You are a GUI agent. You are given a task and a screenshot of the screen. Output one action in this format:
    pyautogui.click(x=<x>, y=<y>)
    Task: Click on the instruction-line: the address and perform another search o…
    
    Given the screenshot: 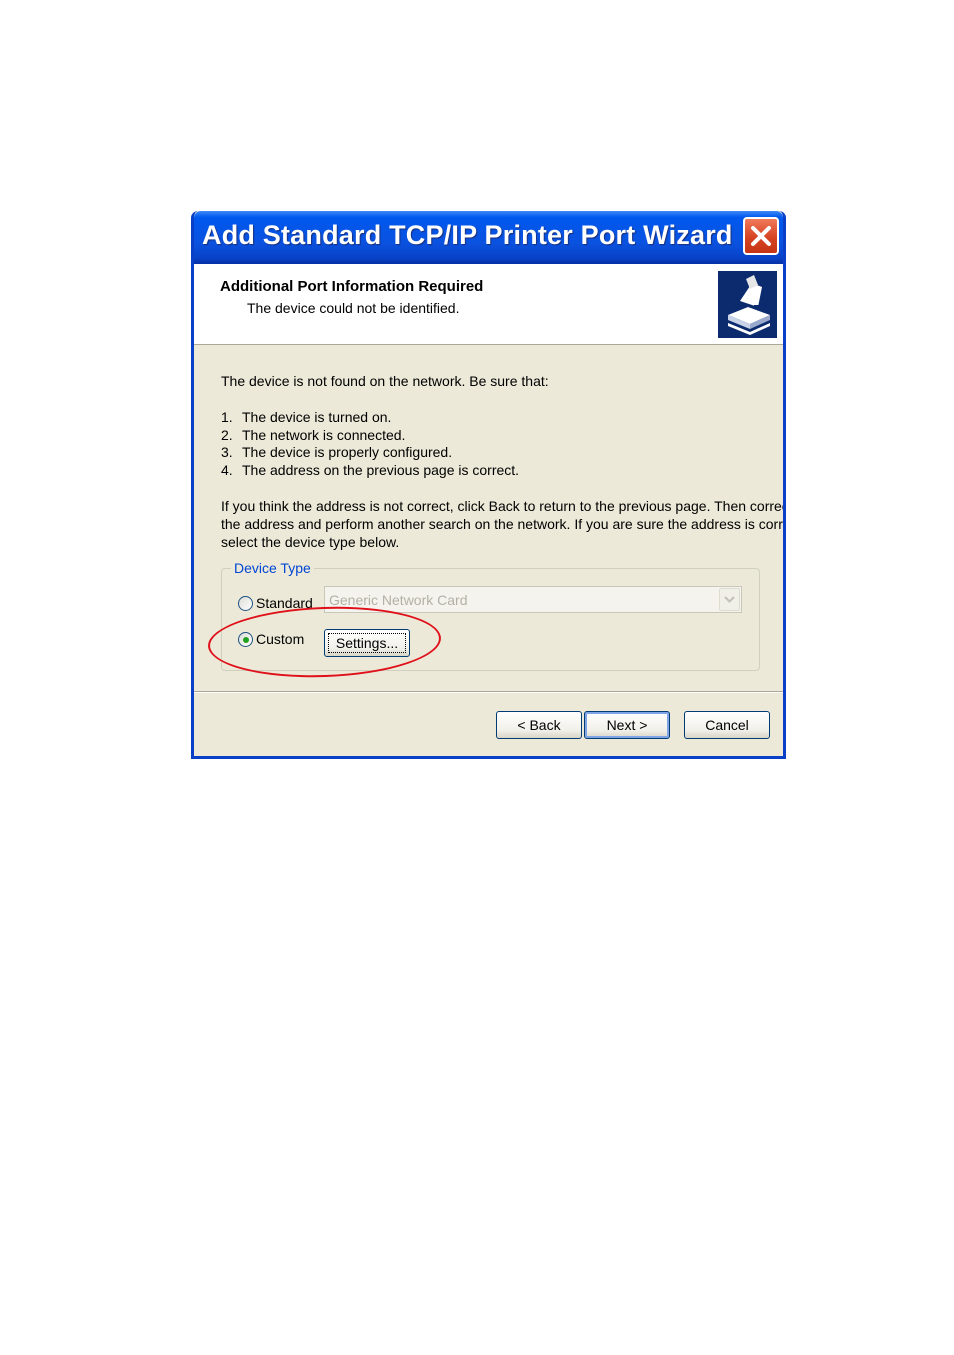 What is the action you would take?
    pyautogui.click(x=503, y=524)
    